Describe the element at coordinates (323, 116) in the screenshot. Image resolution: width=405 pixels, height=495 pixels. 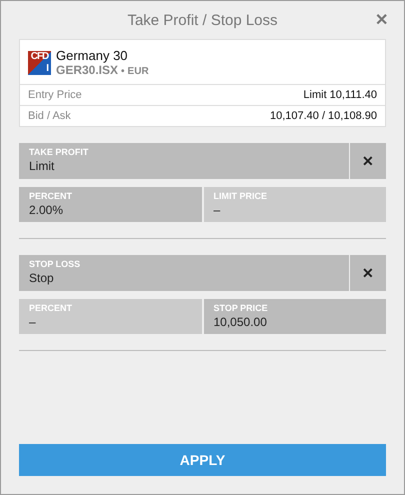
I see `detail-value: 10,107.40 / 10,108.90` at that location.